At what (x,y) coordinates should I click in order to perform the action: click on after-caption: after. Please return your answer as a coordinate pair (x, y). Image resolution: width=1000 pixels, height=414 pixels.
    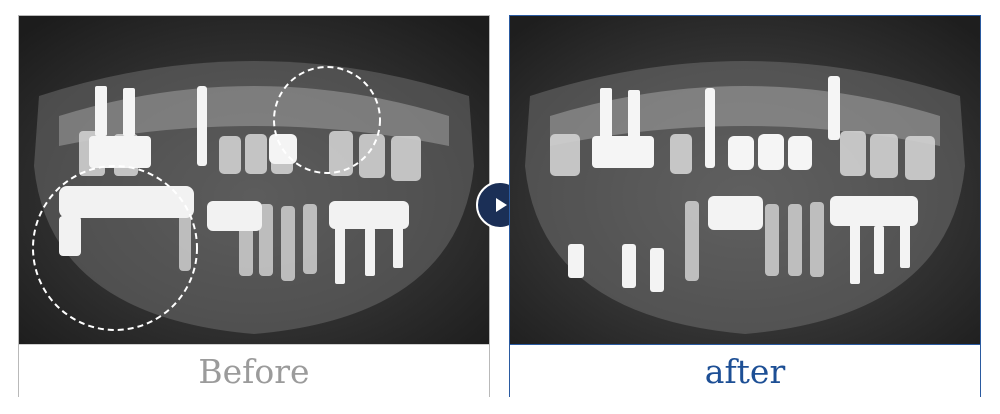
    Looking at the image, I should click on (745, 370).